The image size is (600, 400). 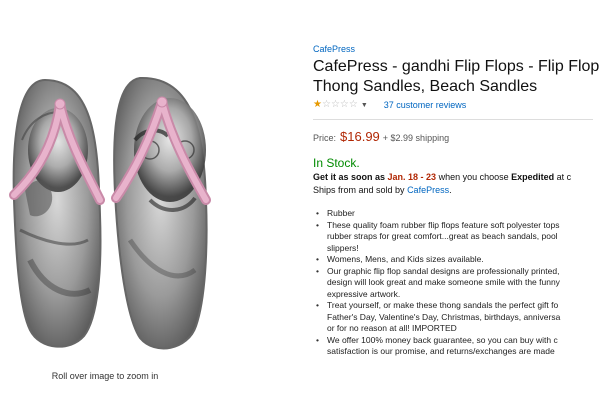 What do you see at coordinates (364, 293) in the screenshot?
I see `bullet-line: expressive artwork.` at bounding box center [364, 293].